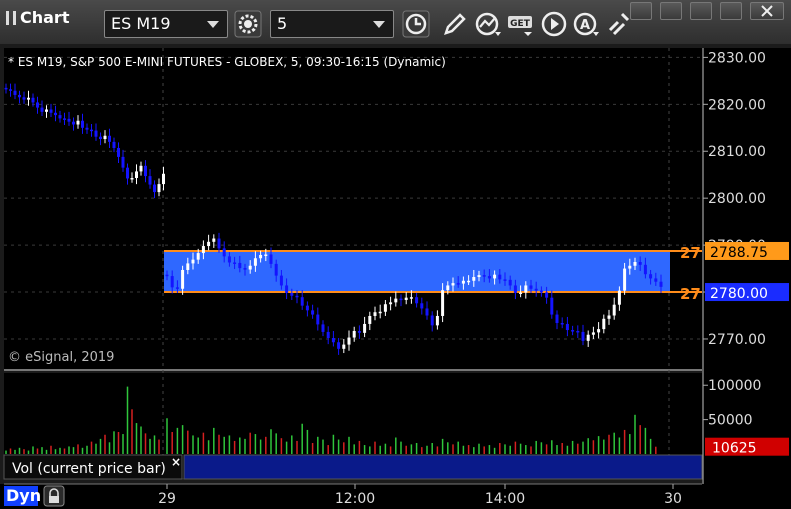 The height and width of the screenshot is (509, 791). What do you see at coordinates (671, 11) in the screenshot?
I see `minimize-icon` at bounding box center [671, 11].